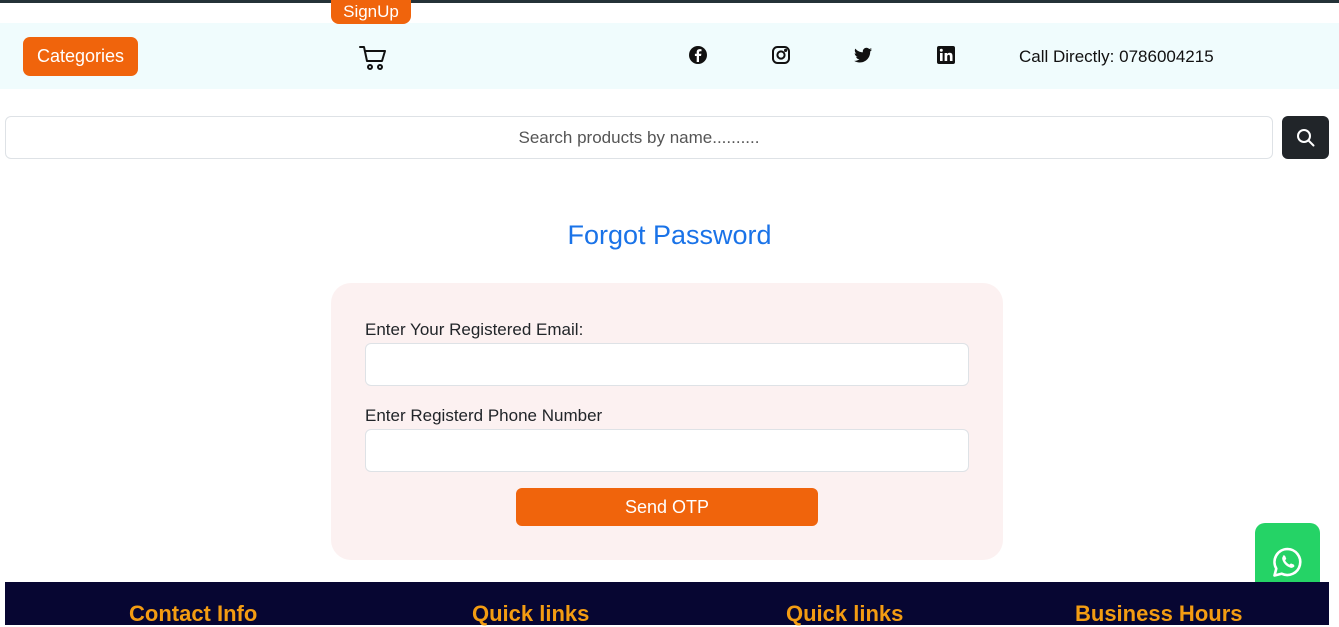  I want to click on twitter-icon, so click(863, 55).